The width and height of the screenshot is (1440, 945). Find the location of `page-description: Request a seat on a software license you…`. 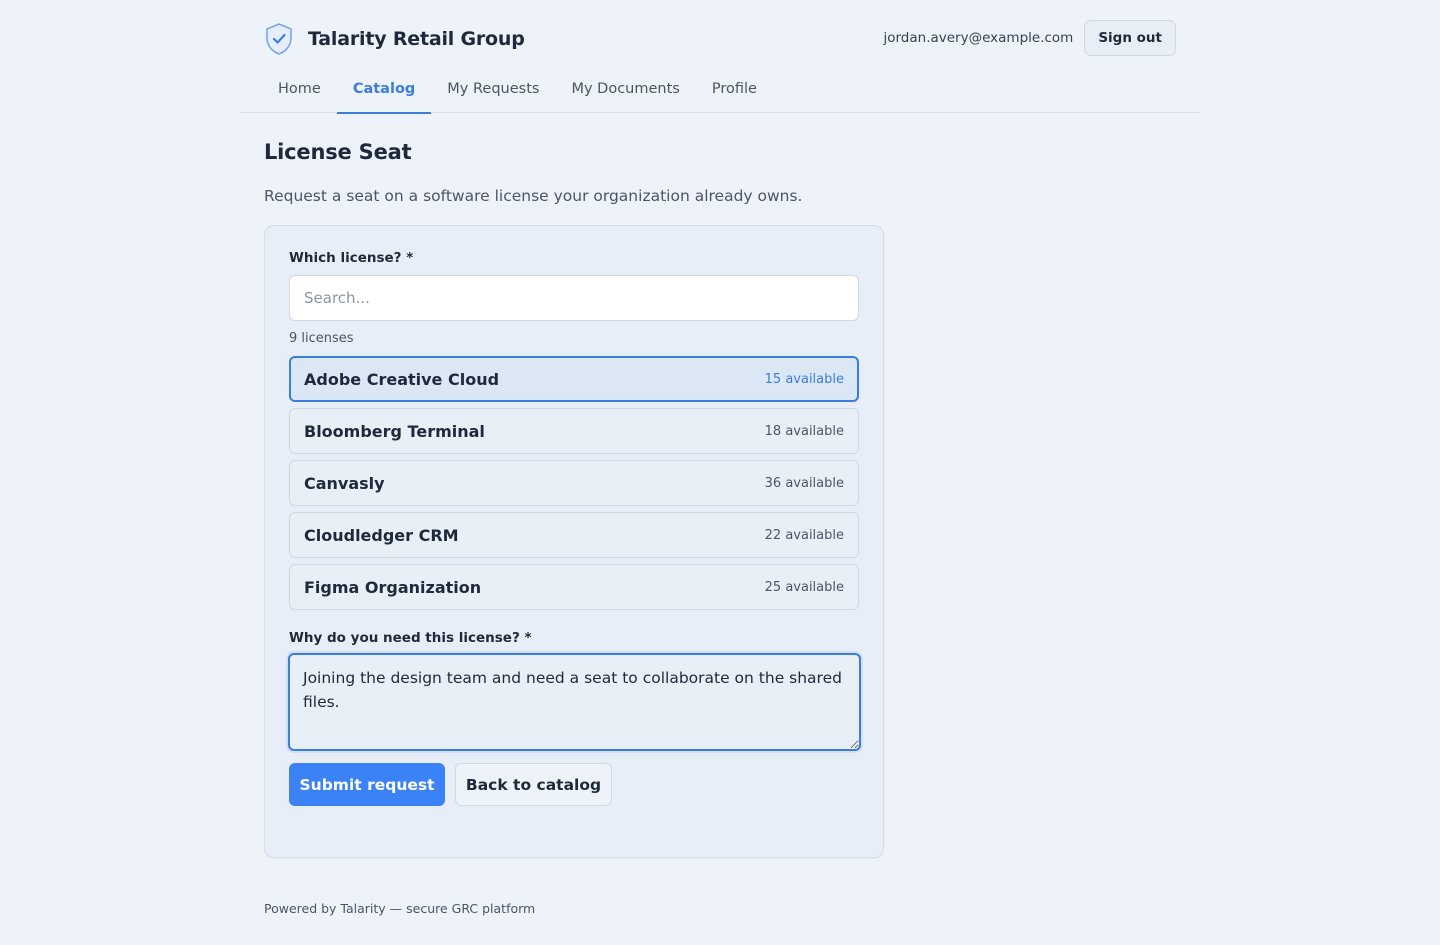

page-description: Request a seat on a software license you… is located at coordinates (533, 196).